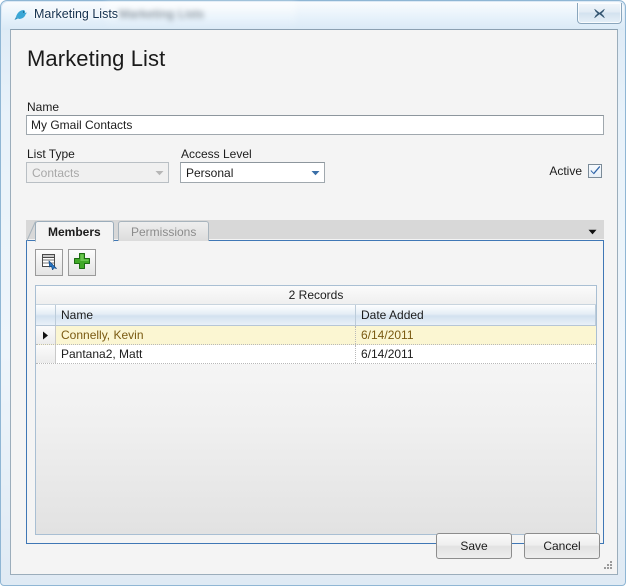 Image resolution: width=626 pixels, height=586 pixels. Describe the element at coordinates (474, 546) in the screenshot. I see `save-button: Save` at that location.